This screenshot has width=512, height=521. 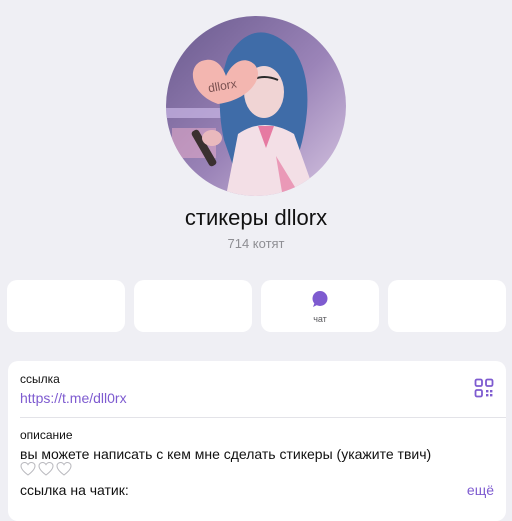 I want to click on subscriber-count: 714 котят, so click(x=256, y=243).